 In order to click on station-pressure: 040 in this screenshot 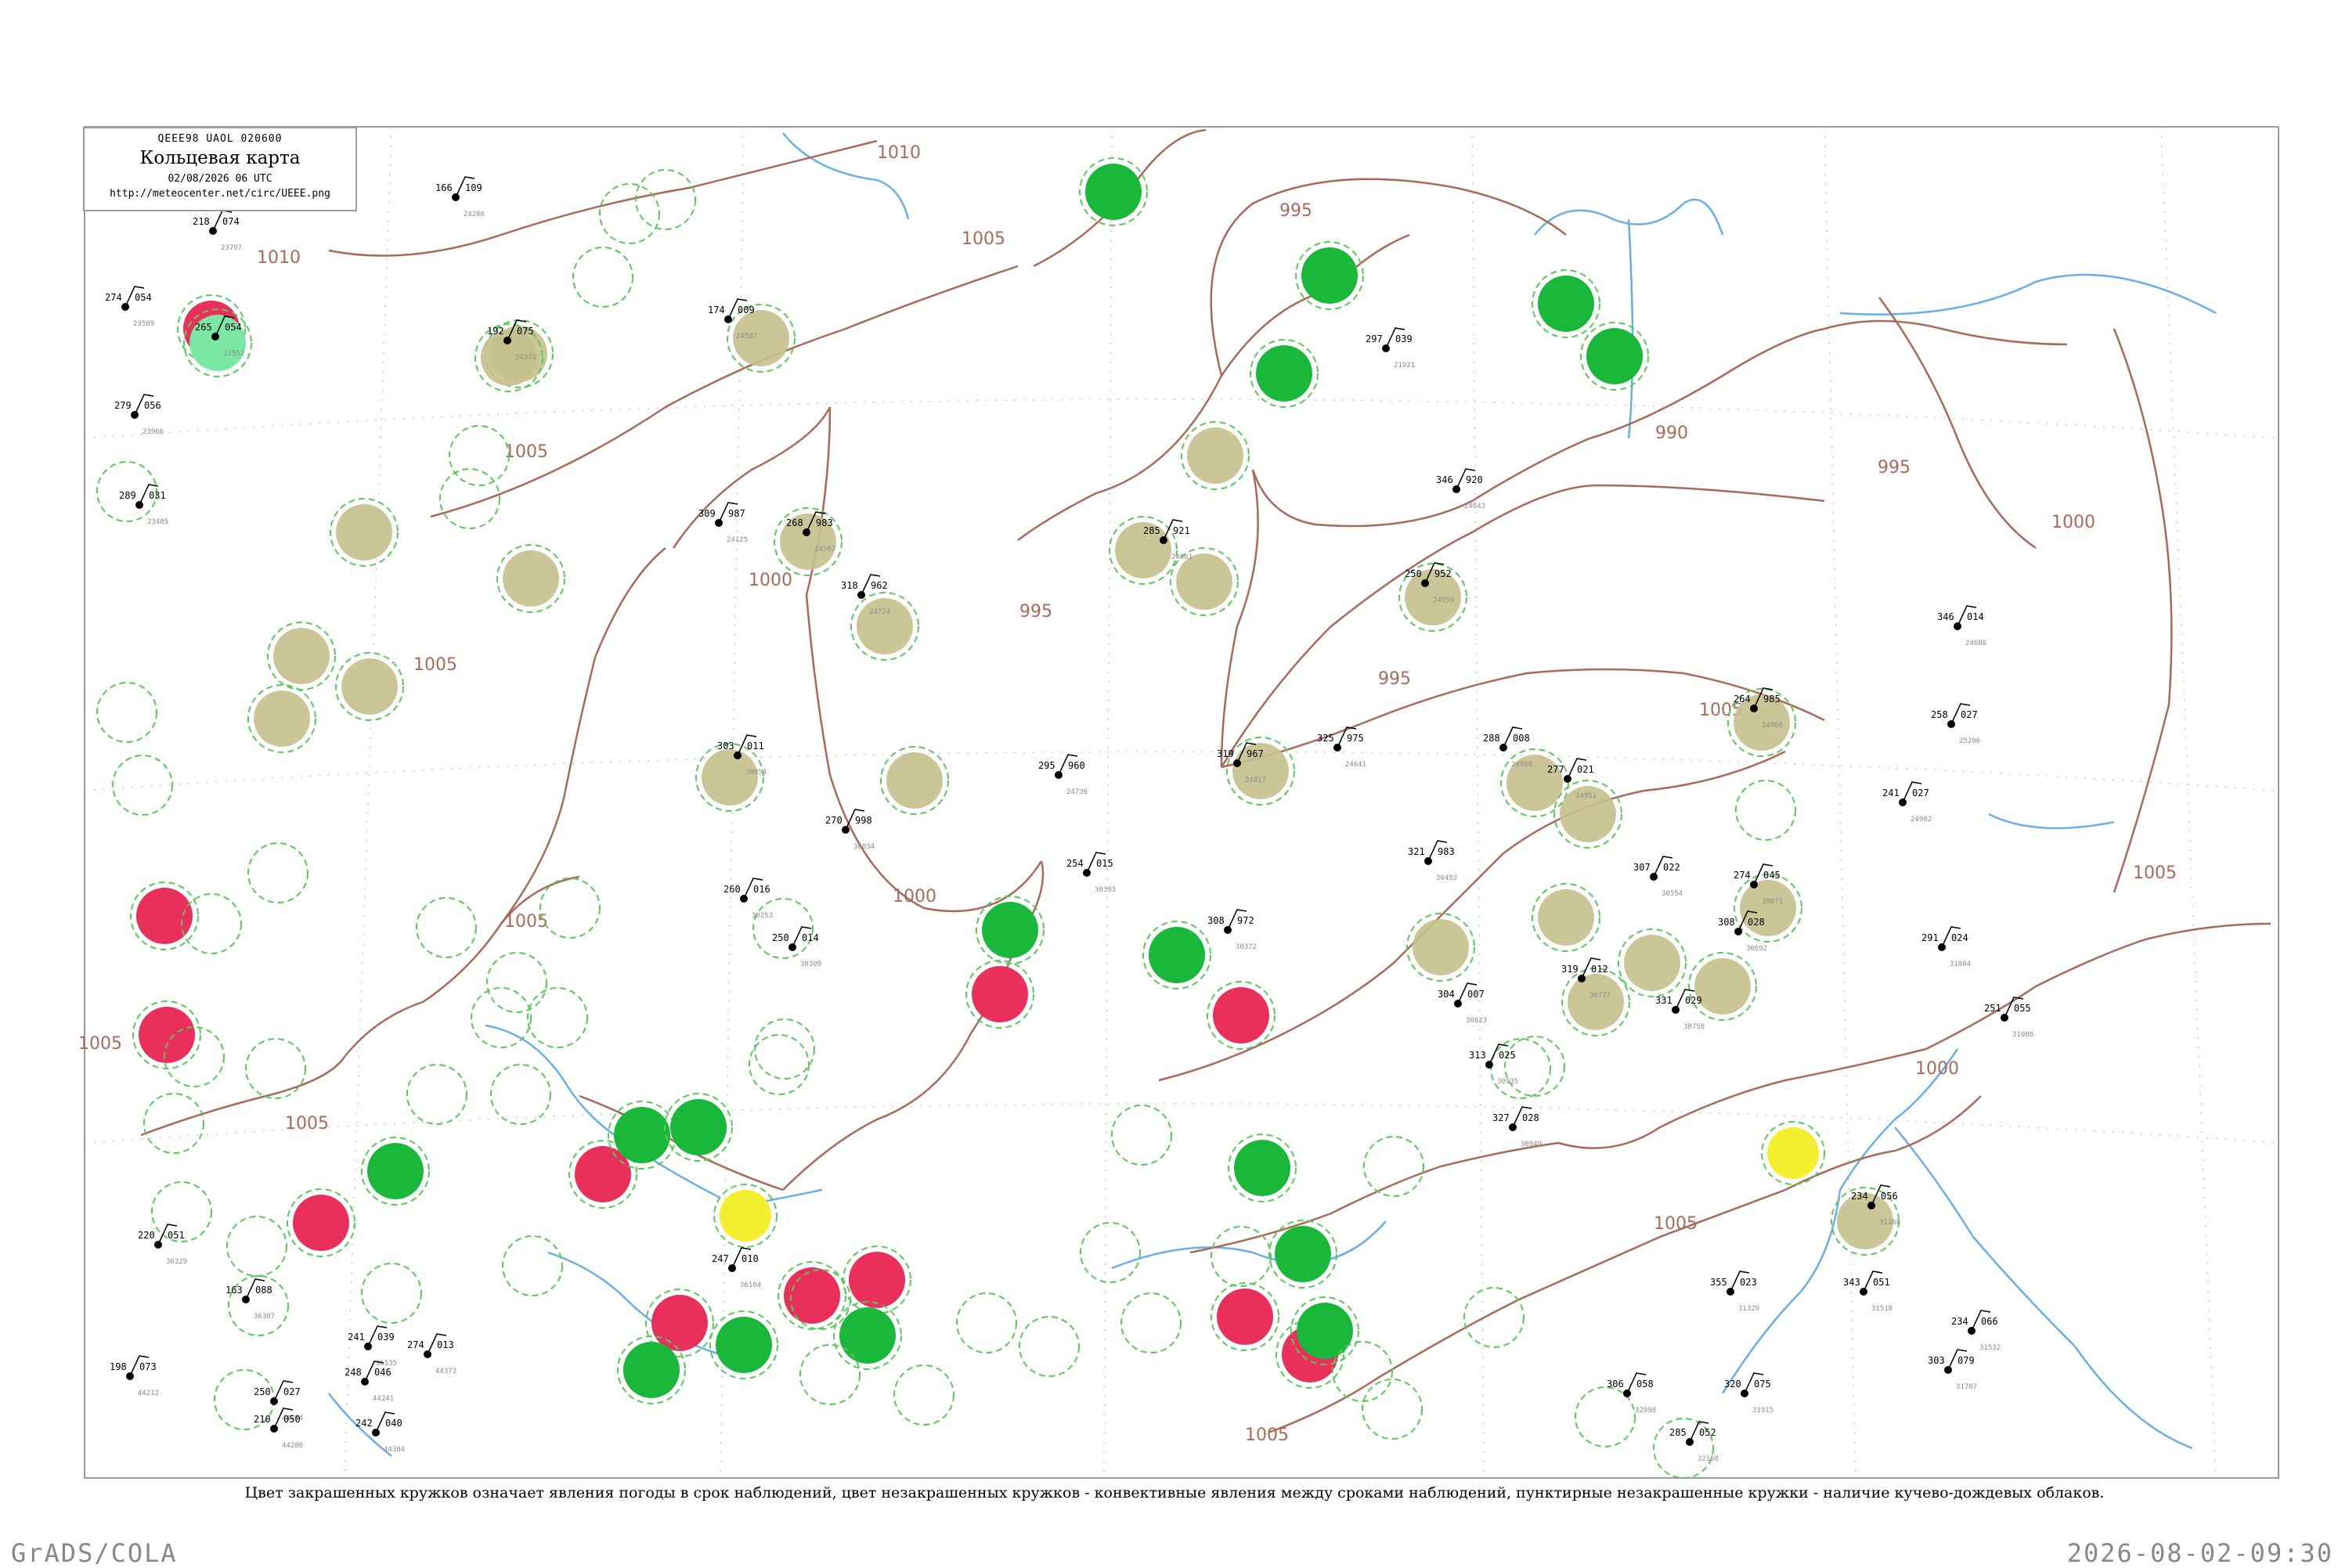, I will do `click(394, 1423)`.